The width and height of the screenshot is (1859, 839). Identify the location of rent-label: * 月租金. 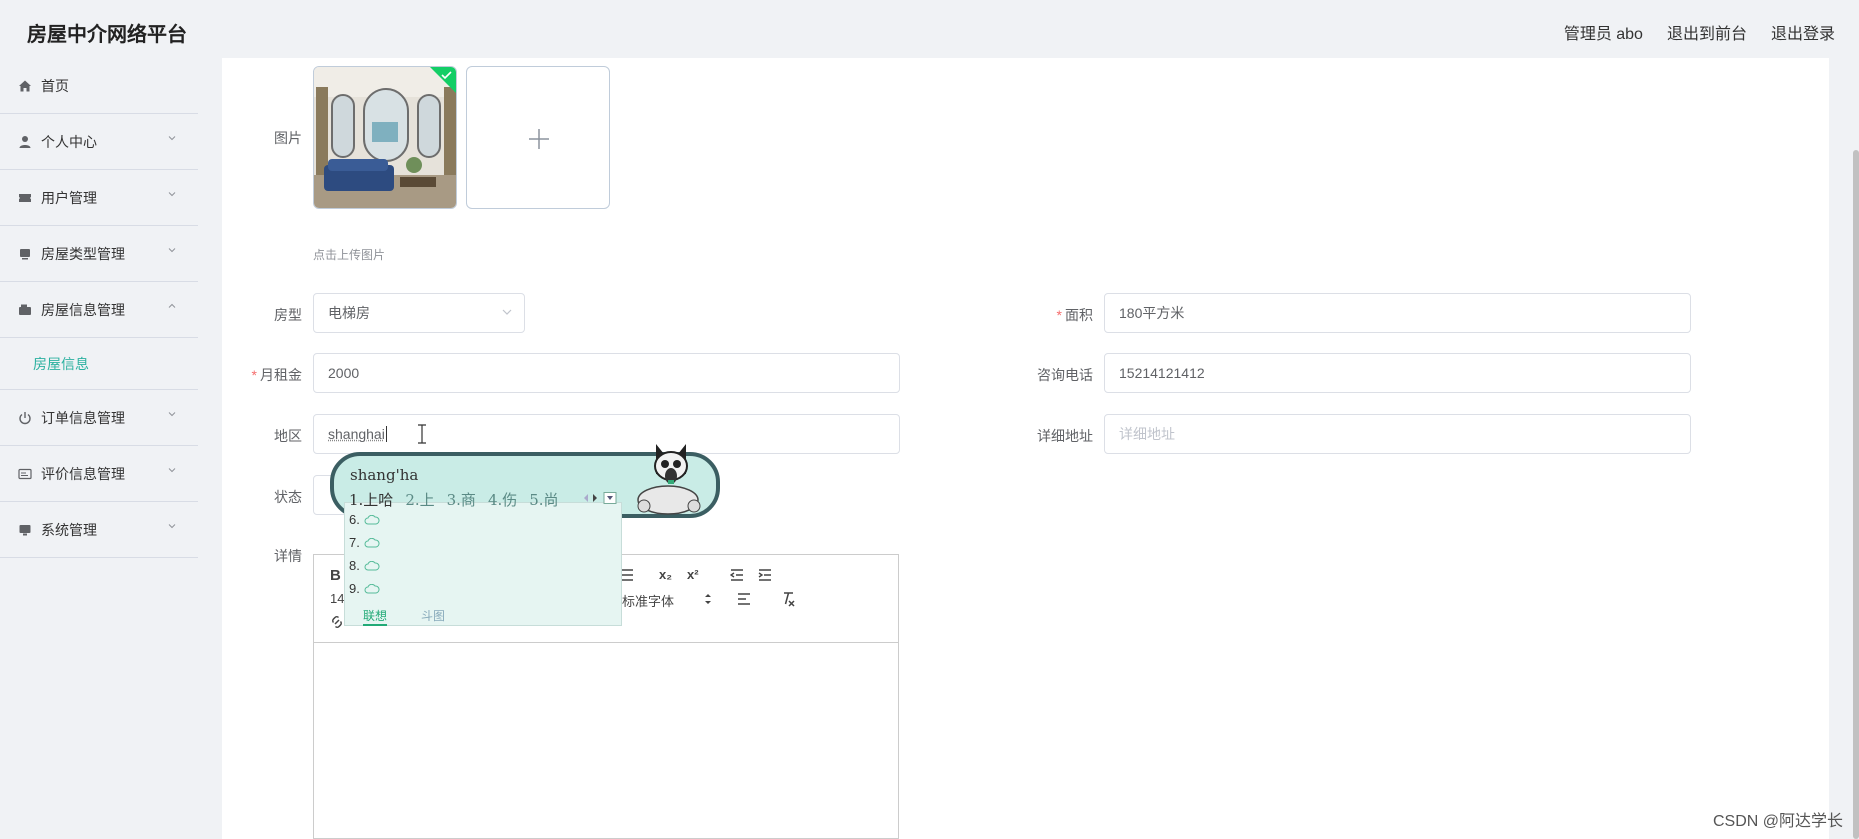
(276, 375).